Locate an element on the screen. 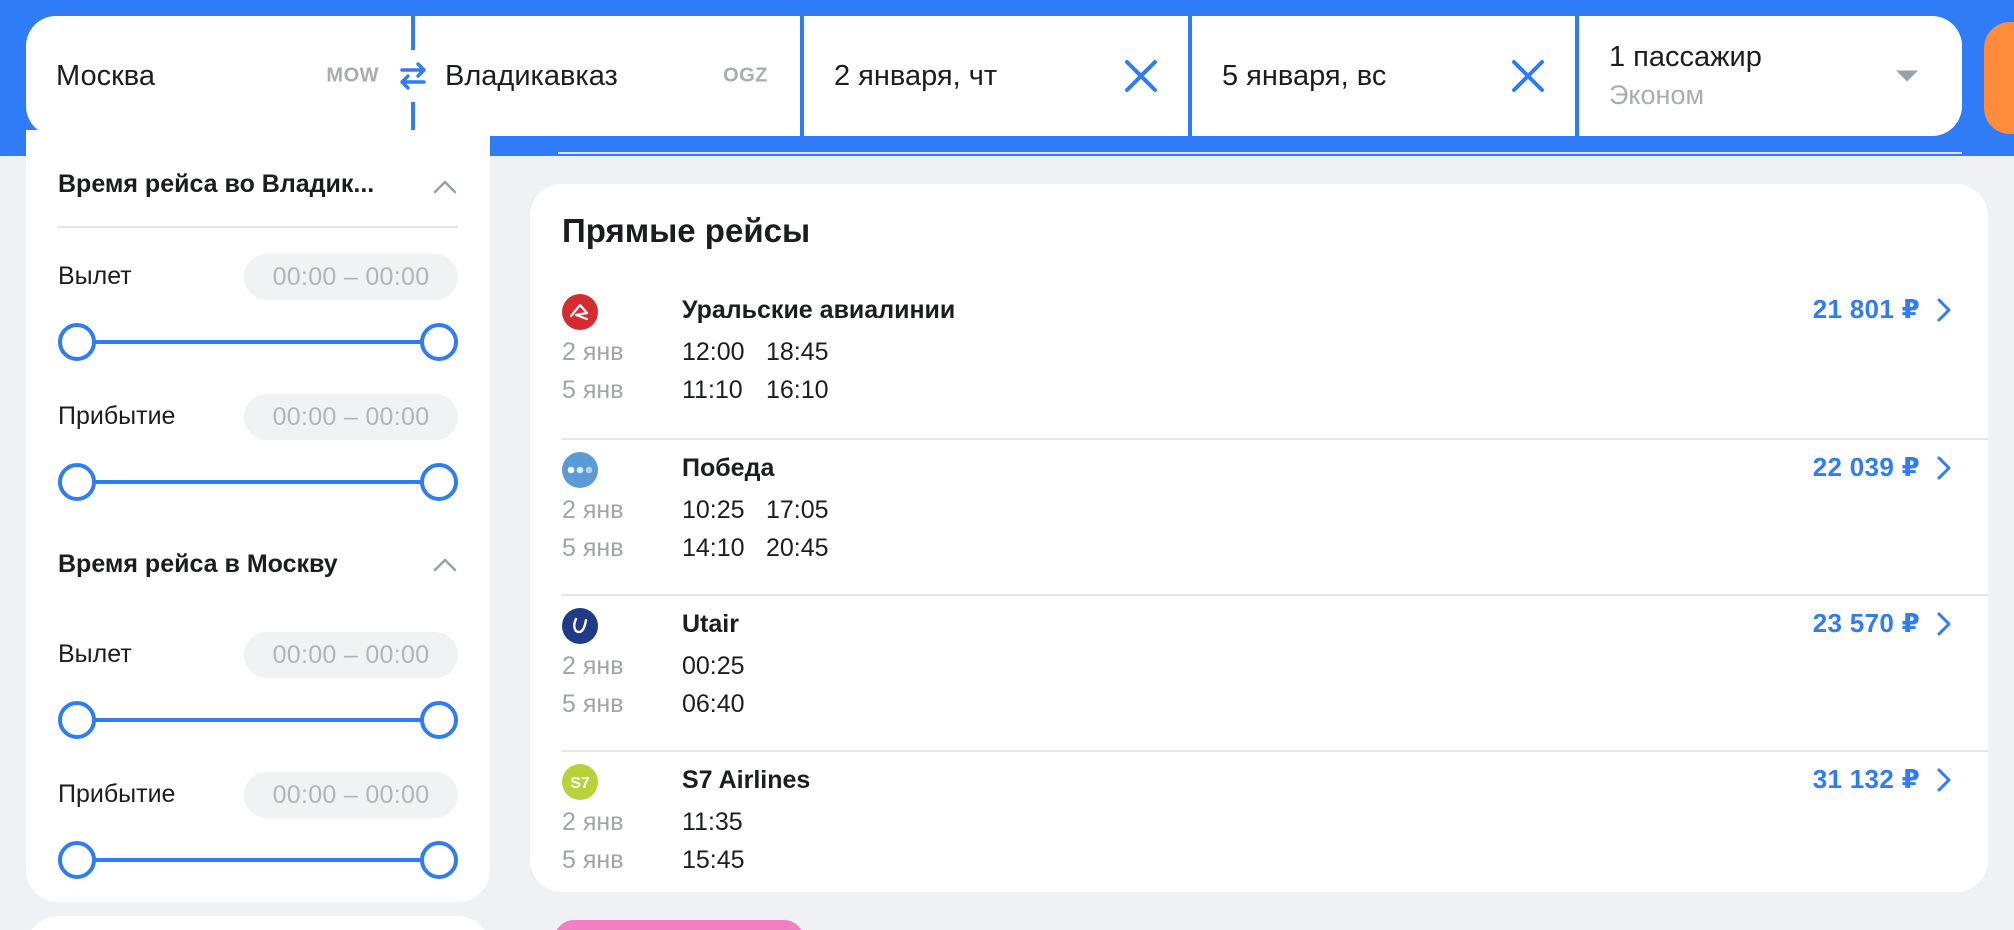 The width and height of the screenshot is (2014, 930). departure-time: 10:25 is located at coordinates (713, 509).